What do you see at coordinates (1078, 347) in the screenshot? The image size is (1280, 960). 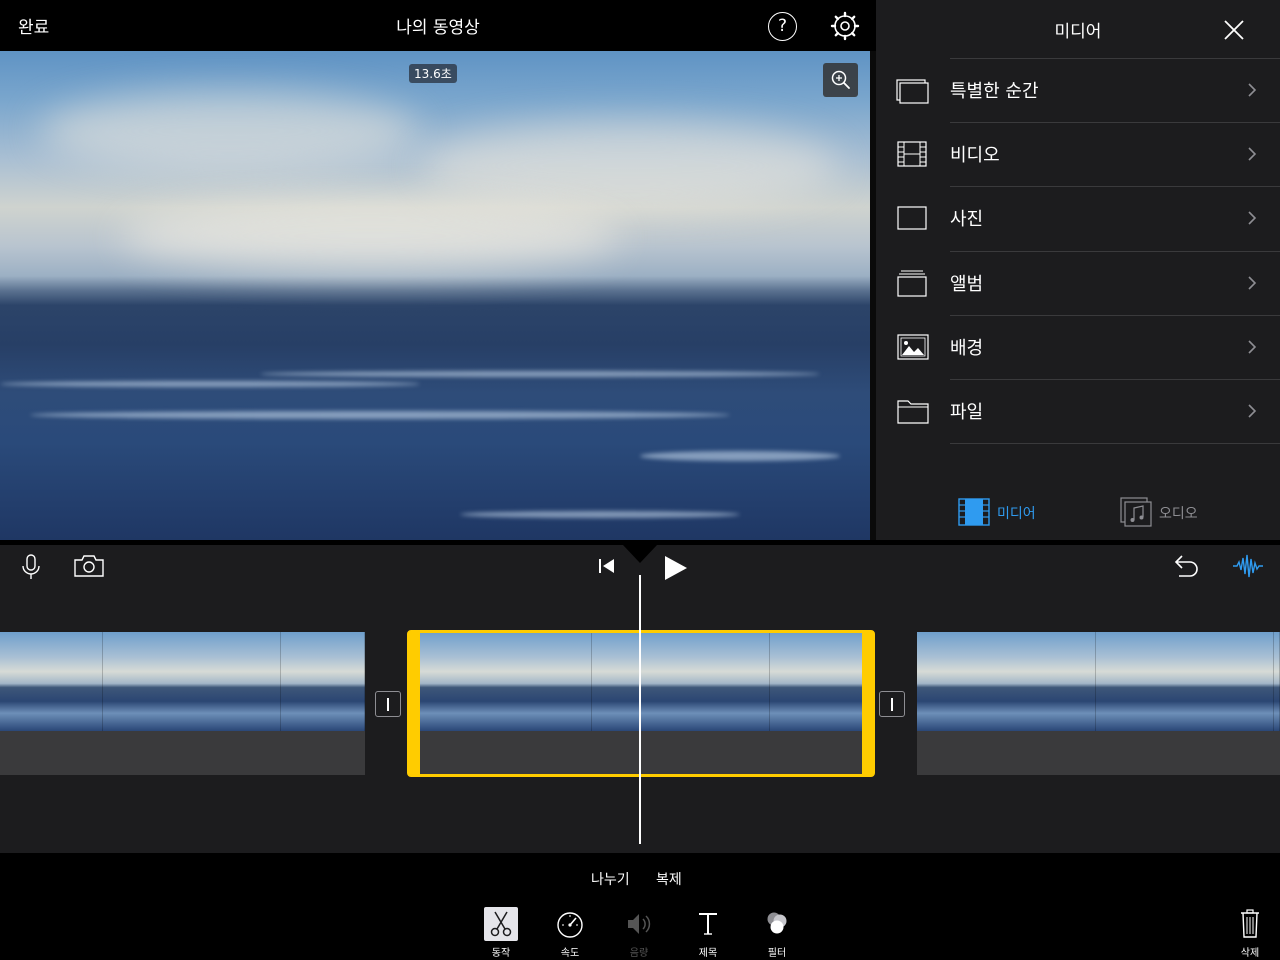 I see `media-item-backgrounds: 배경` at bounding box center [1078, 347].